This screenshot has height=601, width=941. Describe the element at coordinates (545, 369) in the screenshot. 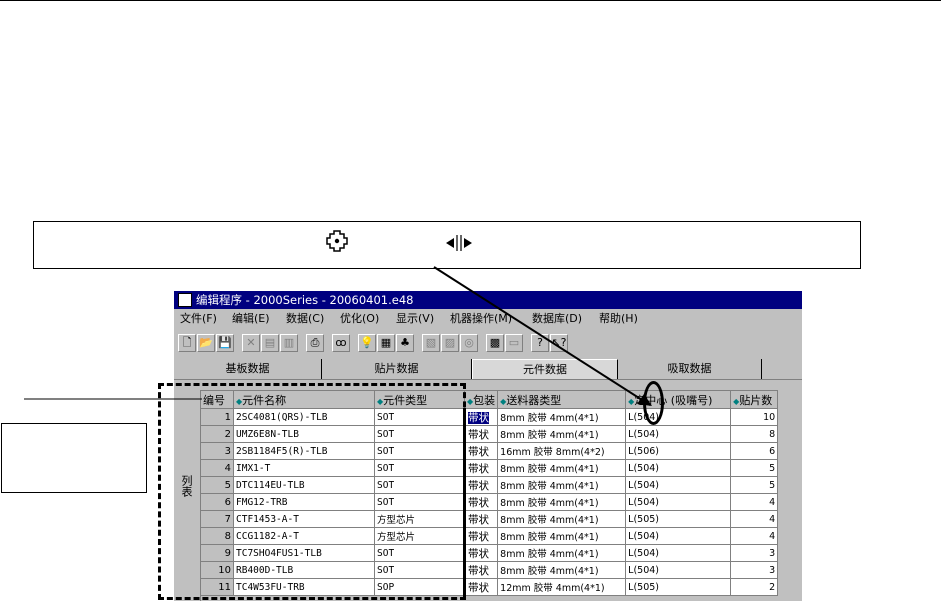

I see `tab-component-data: 元件数据` at that location.